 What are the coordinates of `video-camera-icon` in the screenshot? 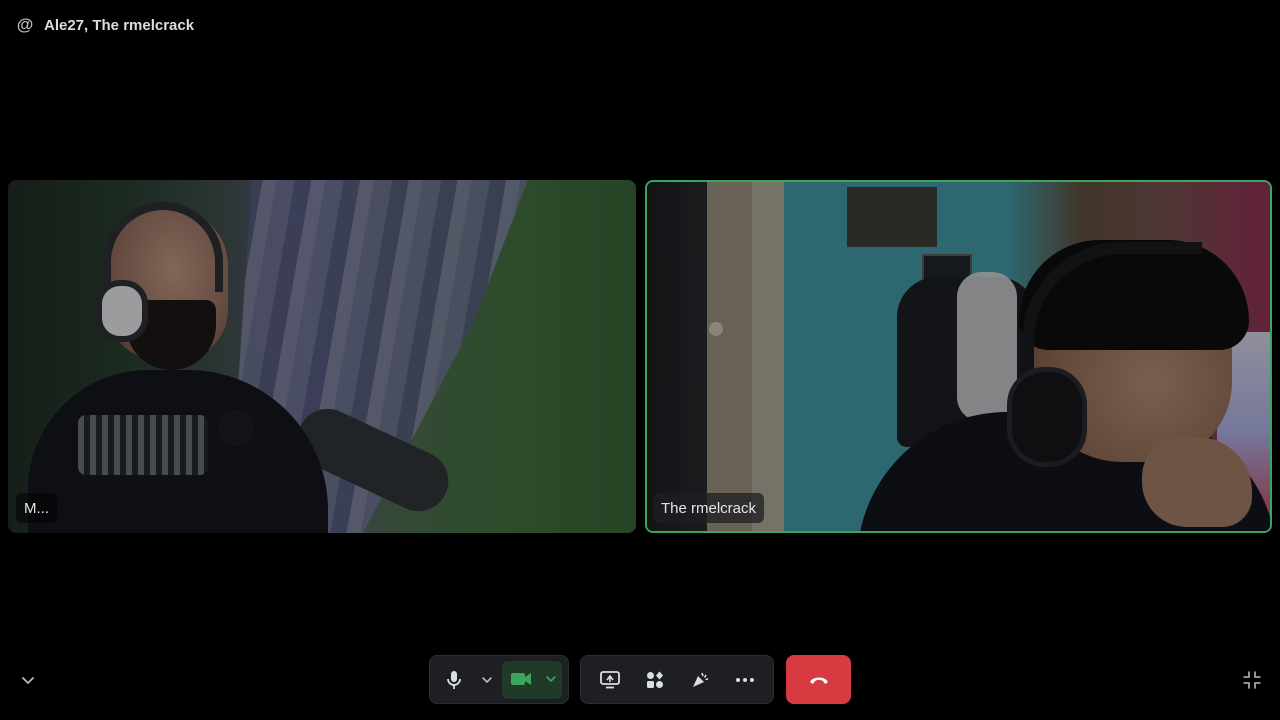 It's located at (521, 679).